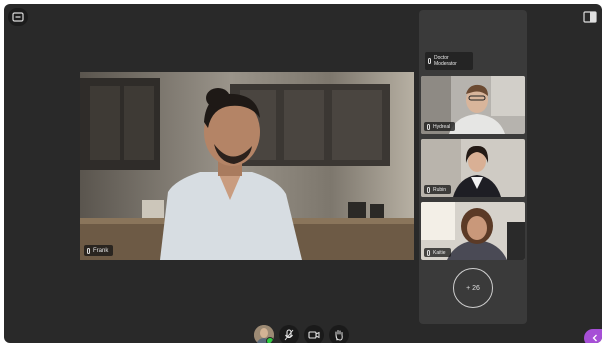 The image size is (606, 347). I want to click on leave-button, so click(18, 17).